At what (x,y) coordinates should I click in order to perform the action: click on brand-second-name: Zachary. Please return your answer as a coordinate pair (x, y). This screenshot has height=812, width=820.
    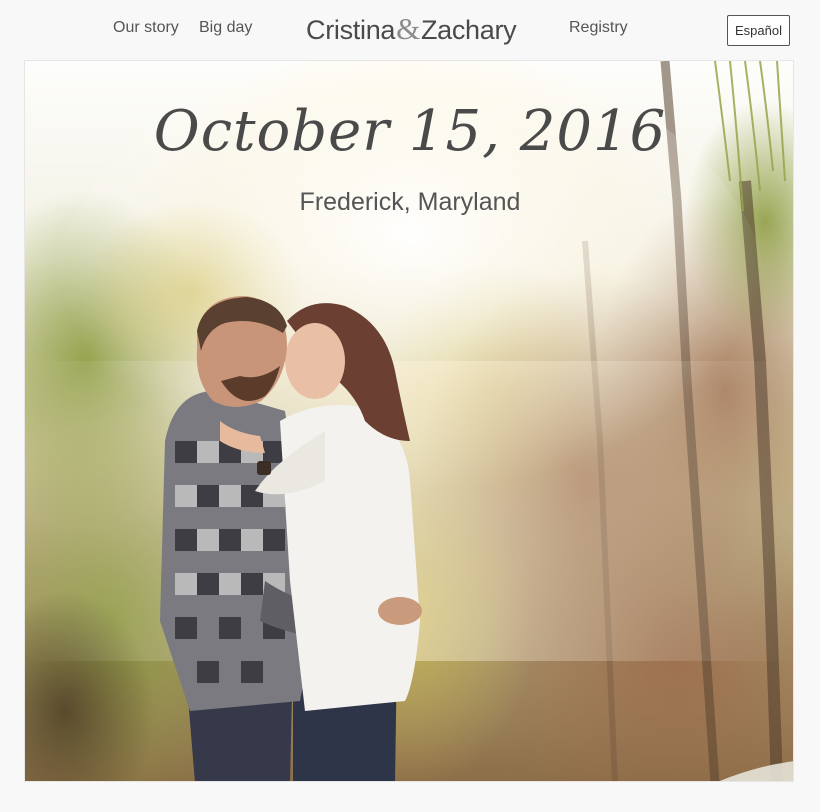
    Looking at the image, I should click on (468, 30).